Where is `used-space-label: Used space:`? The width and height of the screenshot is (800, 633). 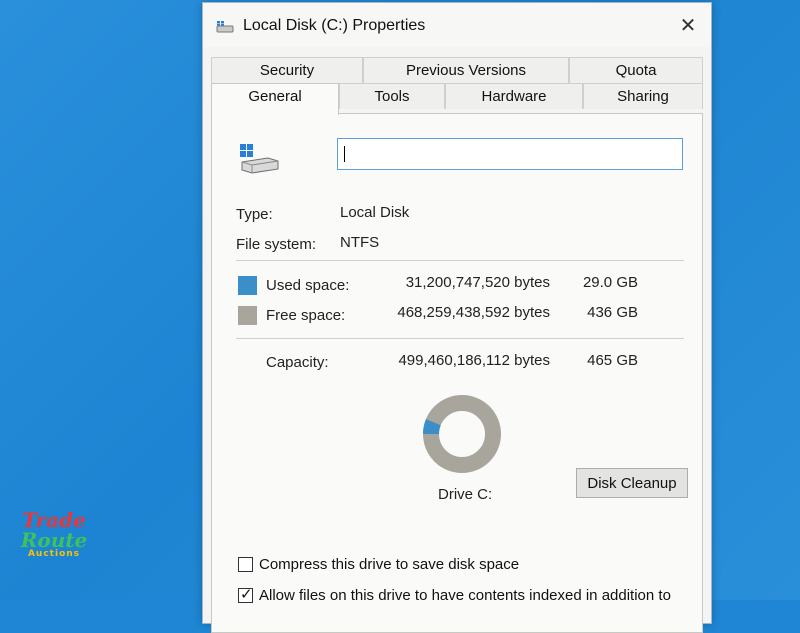 used-space-label: Used space: is located at coordinates (308, 285).